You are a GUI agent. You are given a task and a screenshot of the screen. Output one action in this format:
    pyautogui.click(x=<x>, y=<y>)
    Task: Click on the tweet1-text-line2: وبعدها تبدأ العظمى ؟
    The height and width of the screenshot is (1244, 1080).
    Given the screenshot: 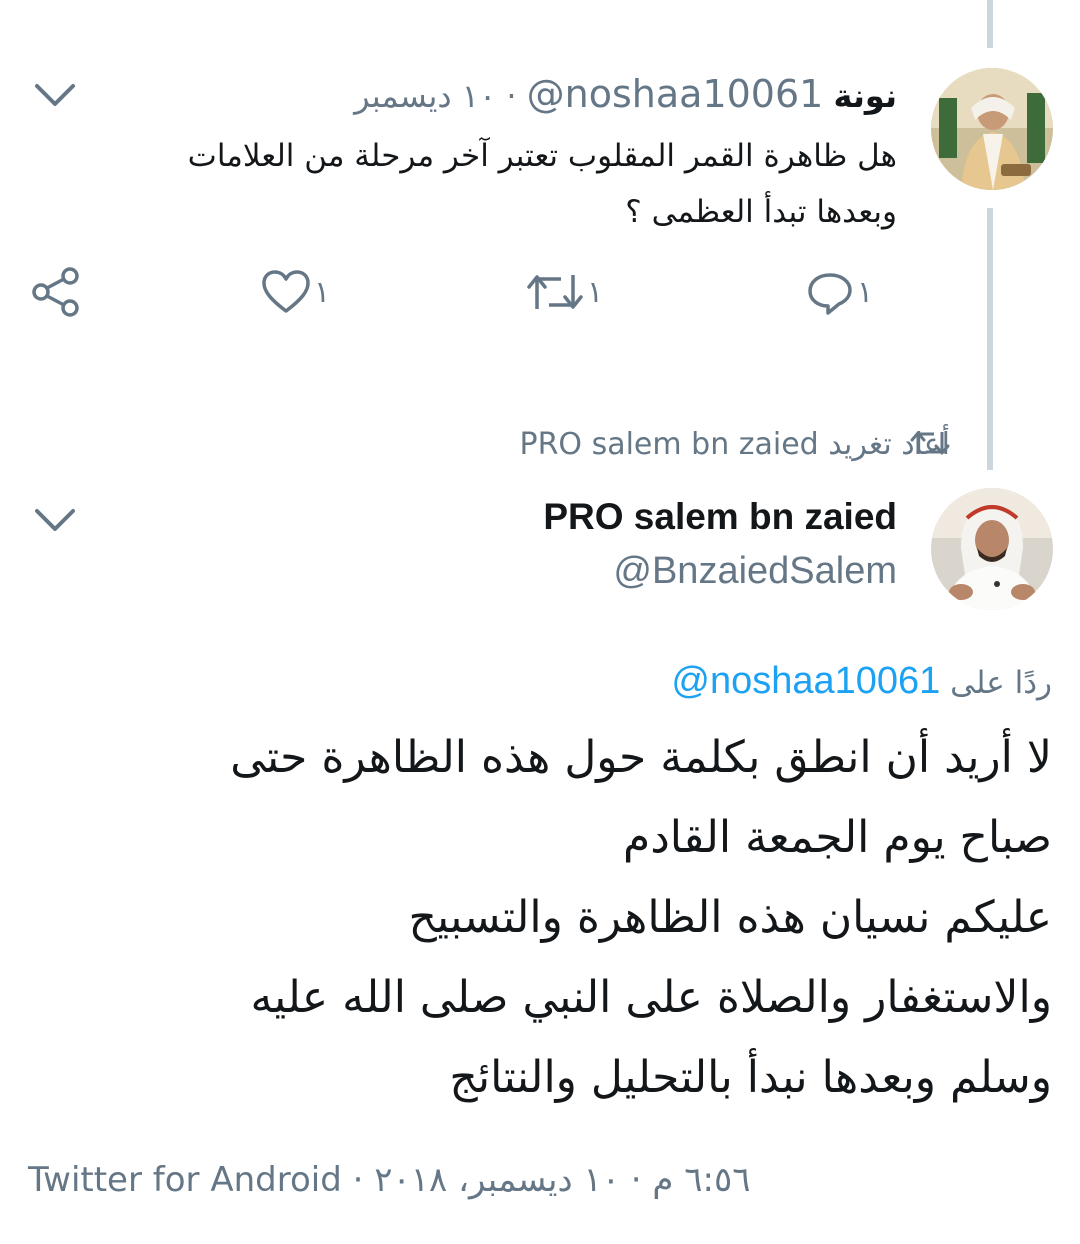 What is the action you would take?
    pyautogui.click(x=761, y=212)
    